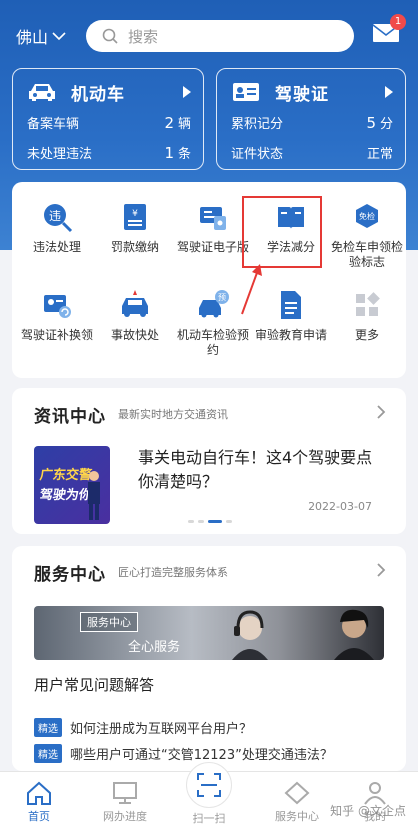  I want to click on service-fine-payment: ¥ 罚款缴纳, so click(135, 243).